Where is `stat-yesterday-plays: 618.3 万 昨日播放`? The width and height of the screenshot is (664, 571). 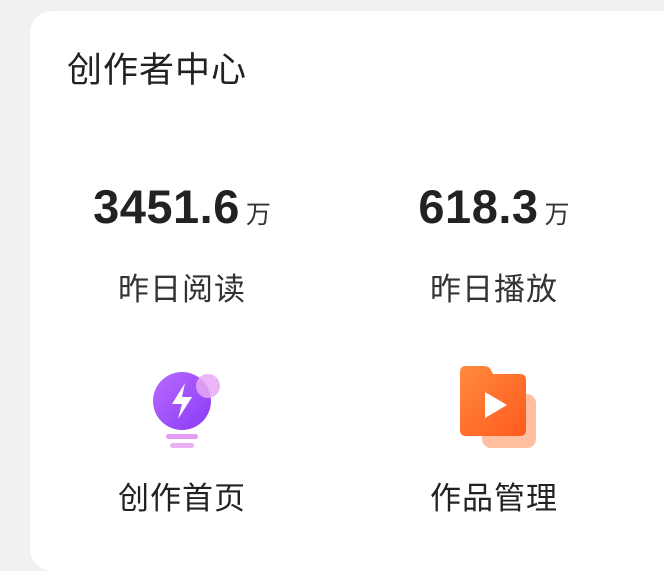
stat-yesterday-plays: 618.3 万 昨日播放 is located at coordinates (494, 244).